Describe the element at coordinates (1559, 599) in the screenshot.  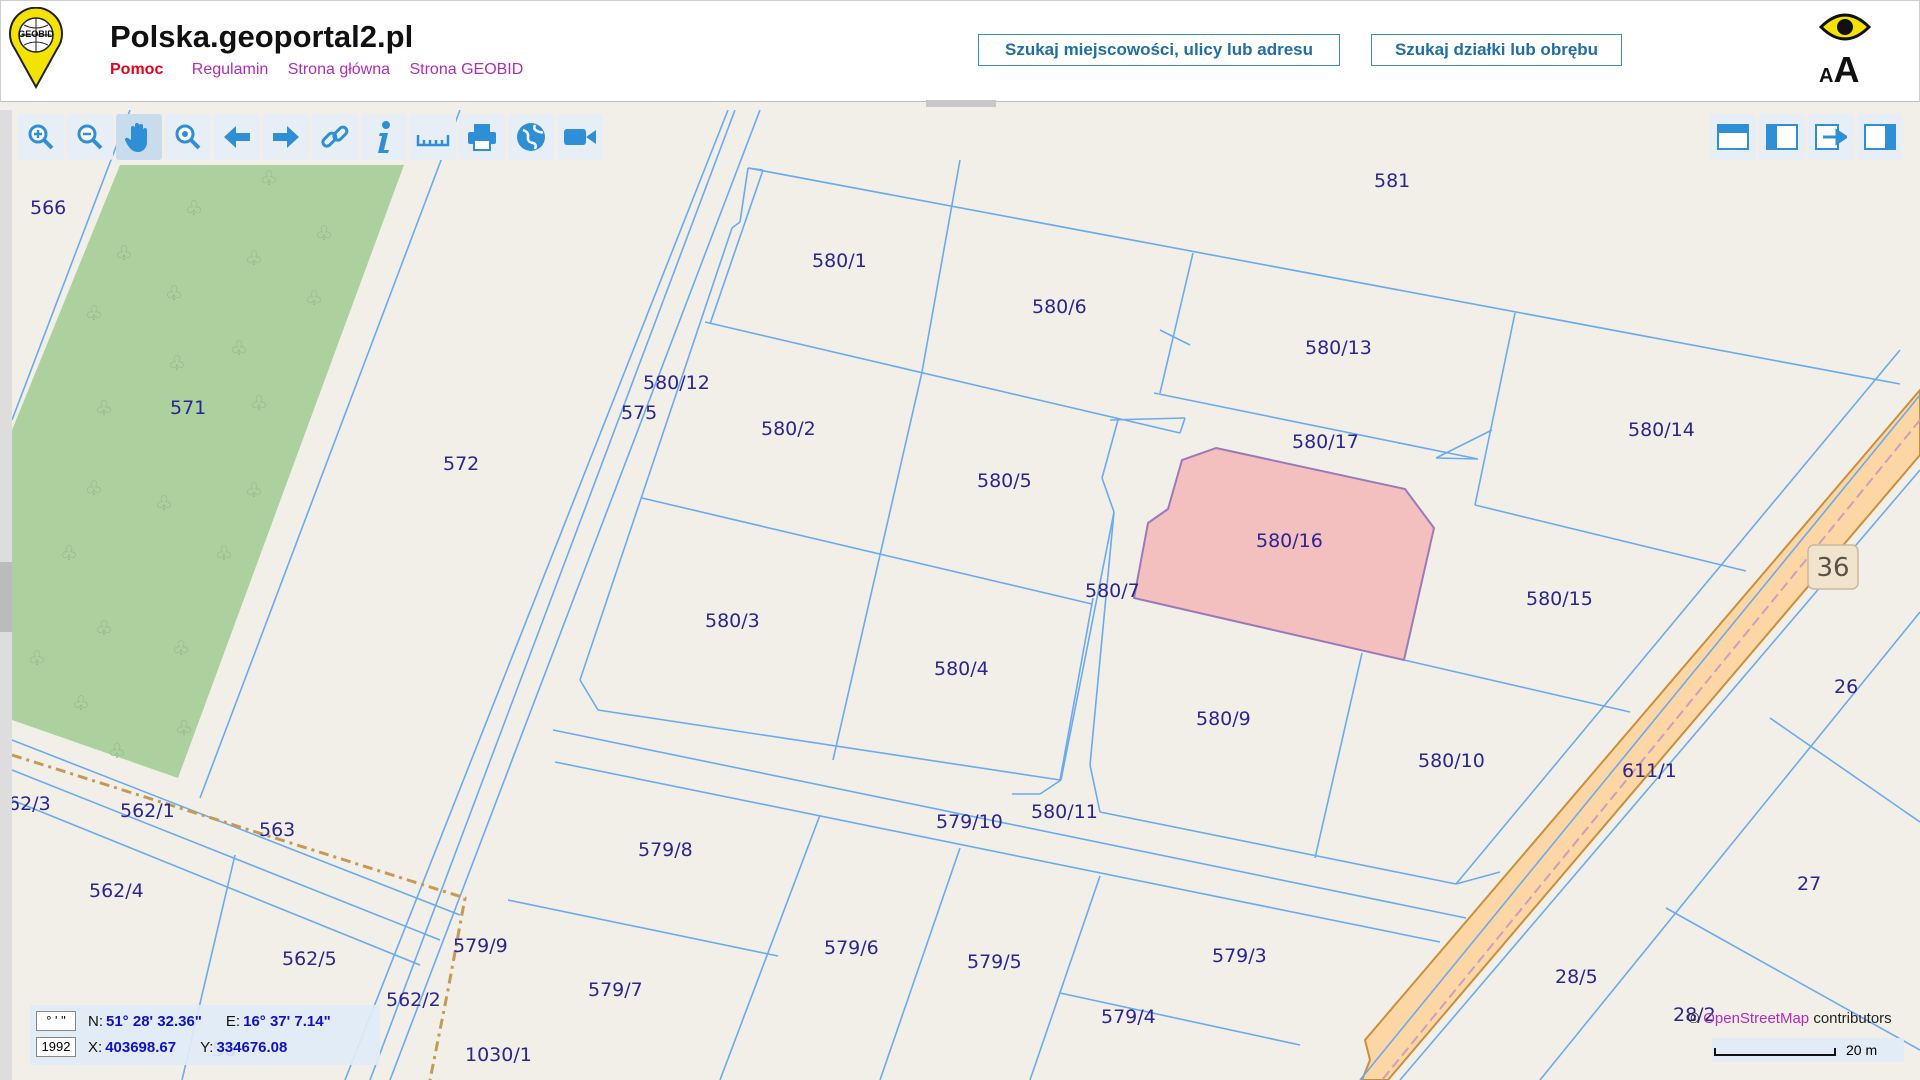
I see `parcel-label: 580/15` at that location.